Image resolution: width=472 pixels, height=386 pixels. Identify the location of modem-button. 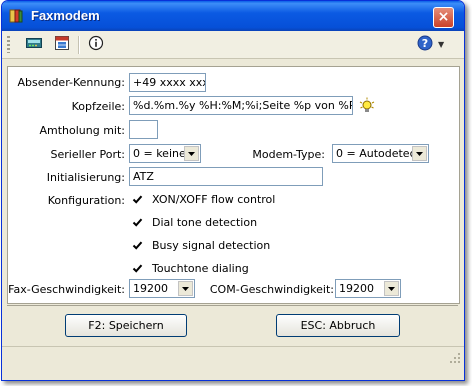
(34, 44).